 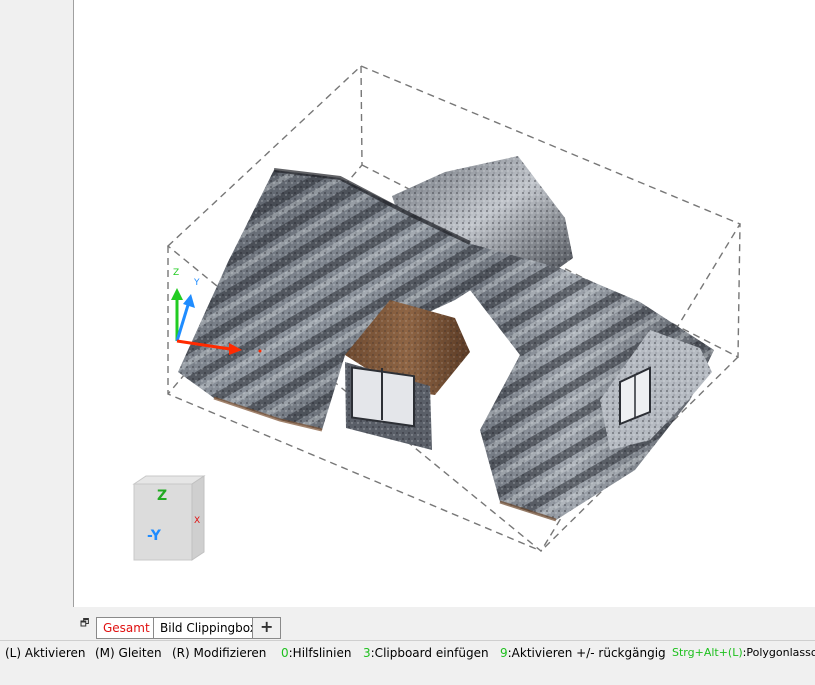 What do you see at coordinates (426, 653) in the screenshot?
I see `hint-clipboard-paste: 3:Clipboard einfügen` at bounding box center [426, 653].